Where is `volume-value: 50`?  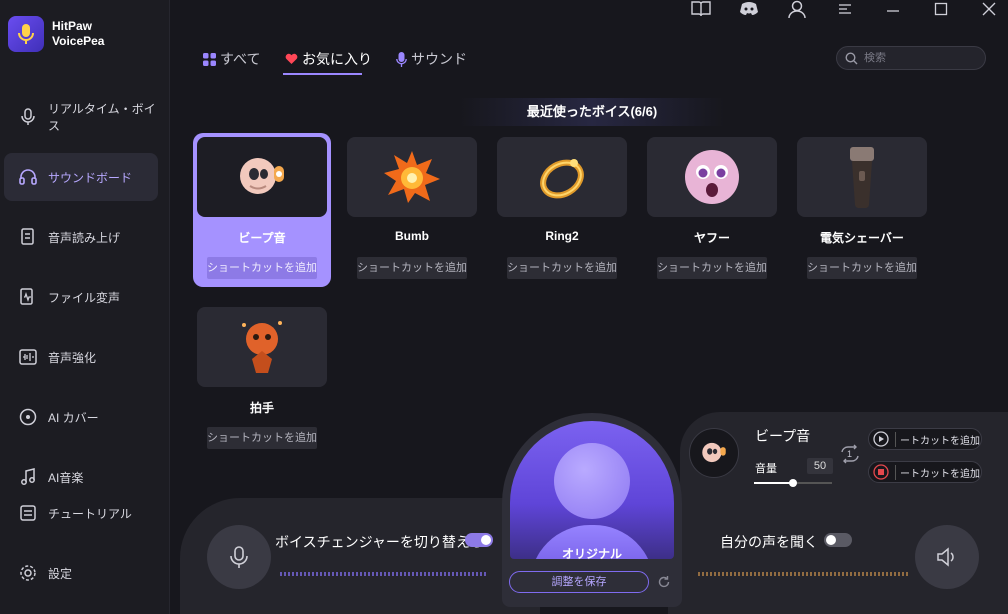
volume-value: 50 is located at coordinates (820, 466).